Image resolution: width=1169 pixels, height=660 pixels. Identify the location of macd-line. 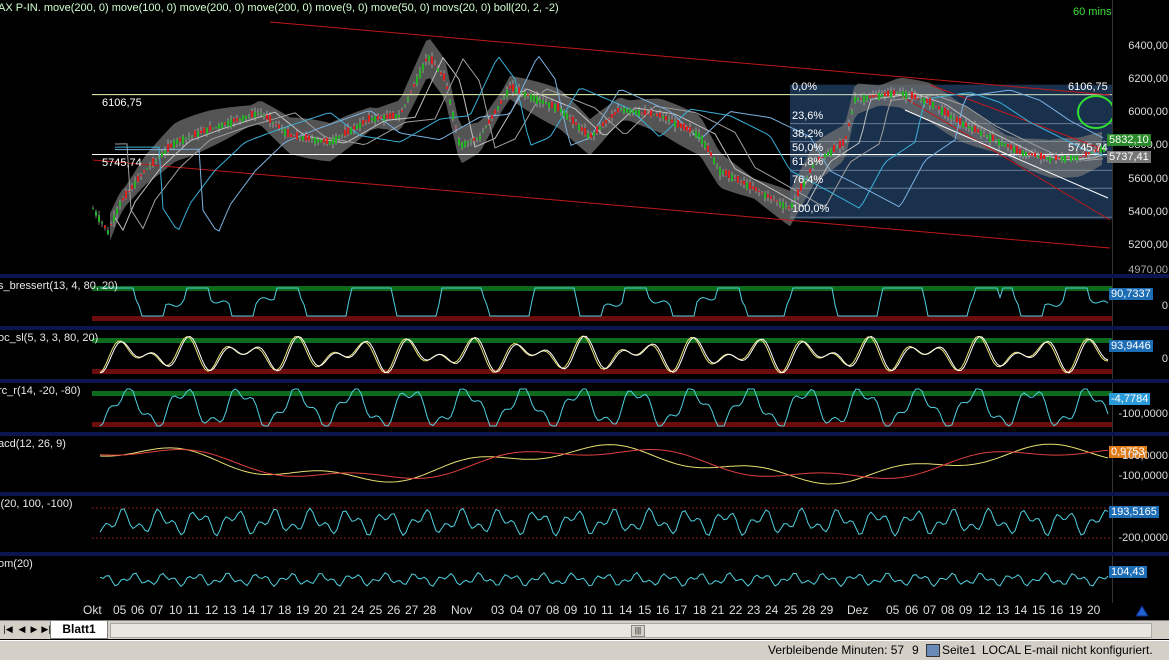
(604, 464).